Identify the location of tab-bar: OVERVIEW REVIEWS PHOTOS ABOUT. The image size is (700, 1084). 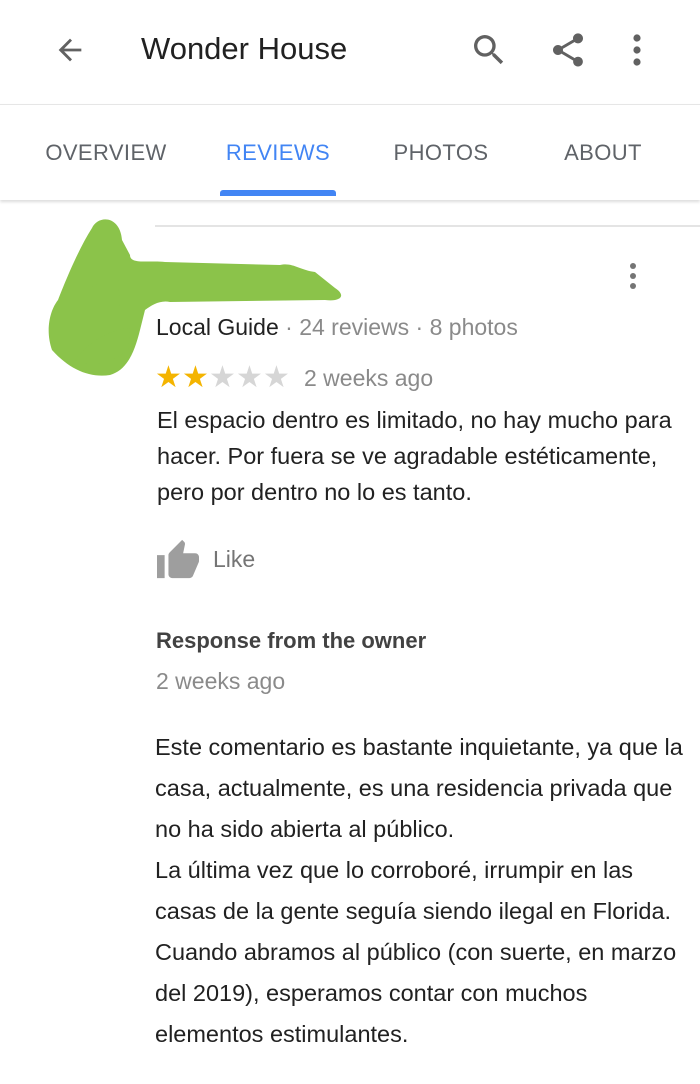
(350, 152).